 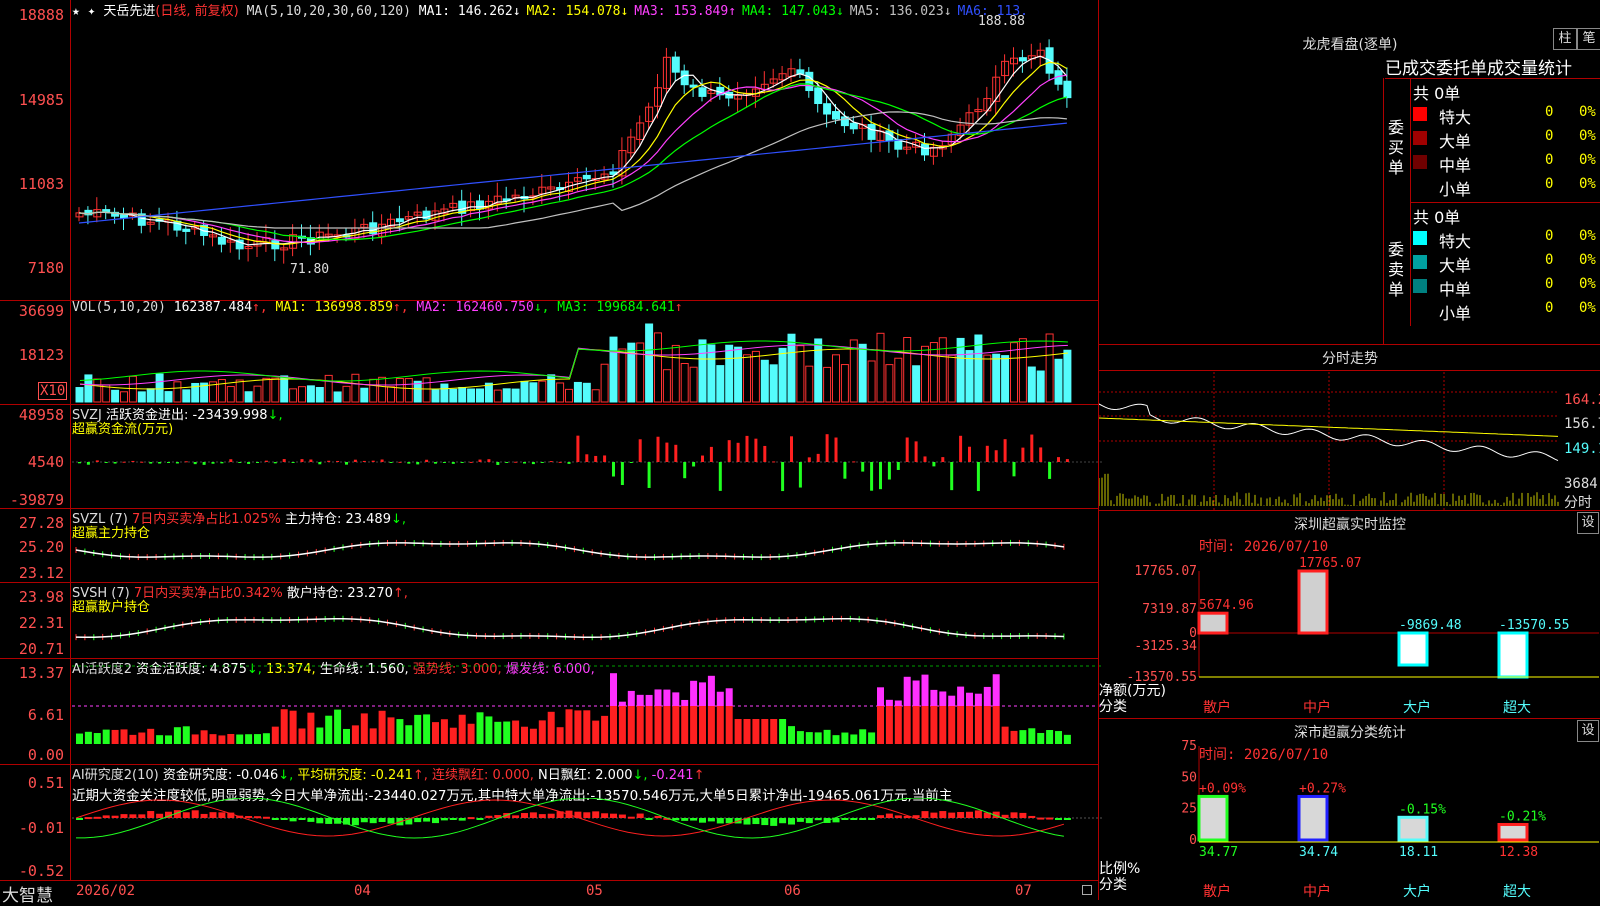 I want to click on fenshi-panel: 分时走势 164.2 156.7 149.1 3684 分时, so click(x=1349, y=427).